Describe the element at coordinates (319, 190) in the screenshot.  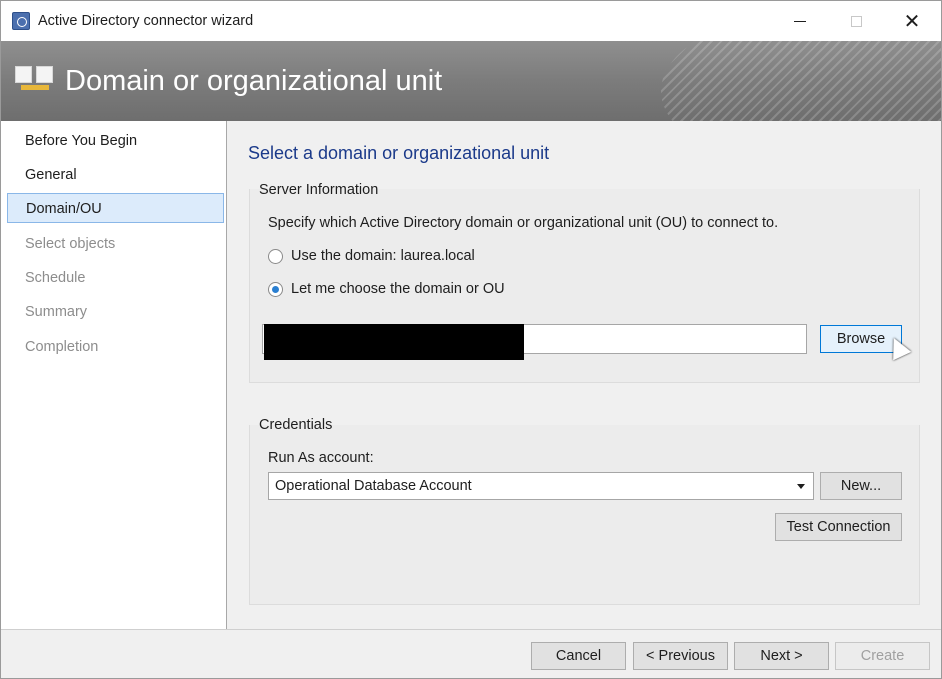
I see `server-information-label: Server Information` at that location.